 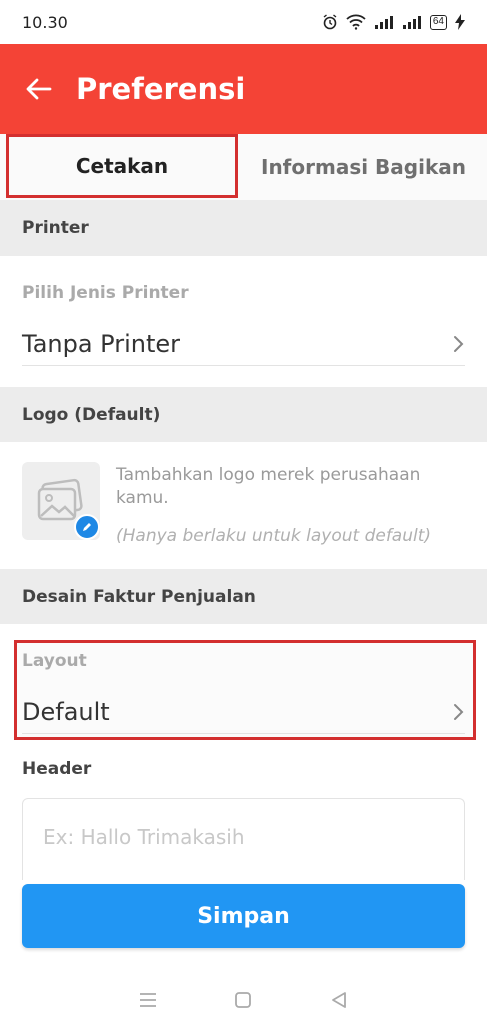 I want to click on layout-select: Default, so click(x=243, y=712).